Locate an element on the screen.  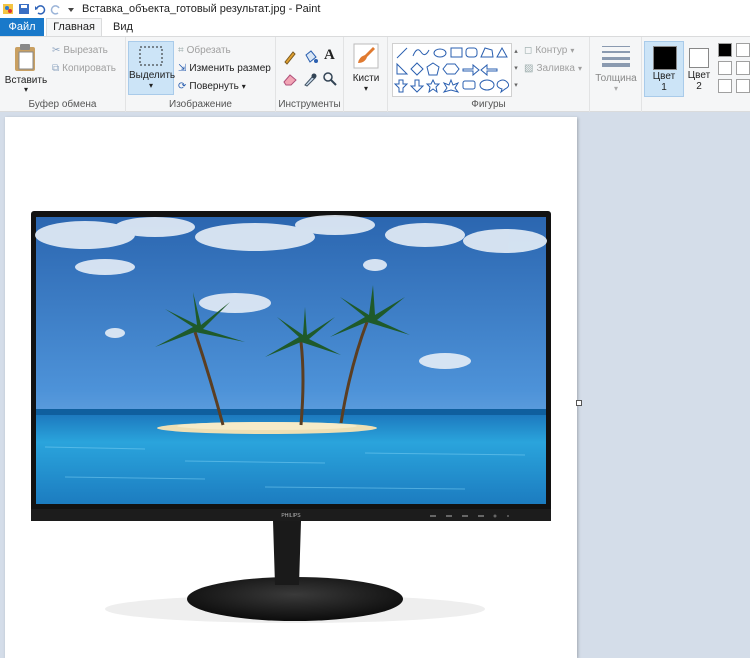
tools-group-label: Инструменты is located at coordinates (309, 104).